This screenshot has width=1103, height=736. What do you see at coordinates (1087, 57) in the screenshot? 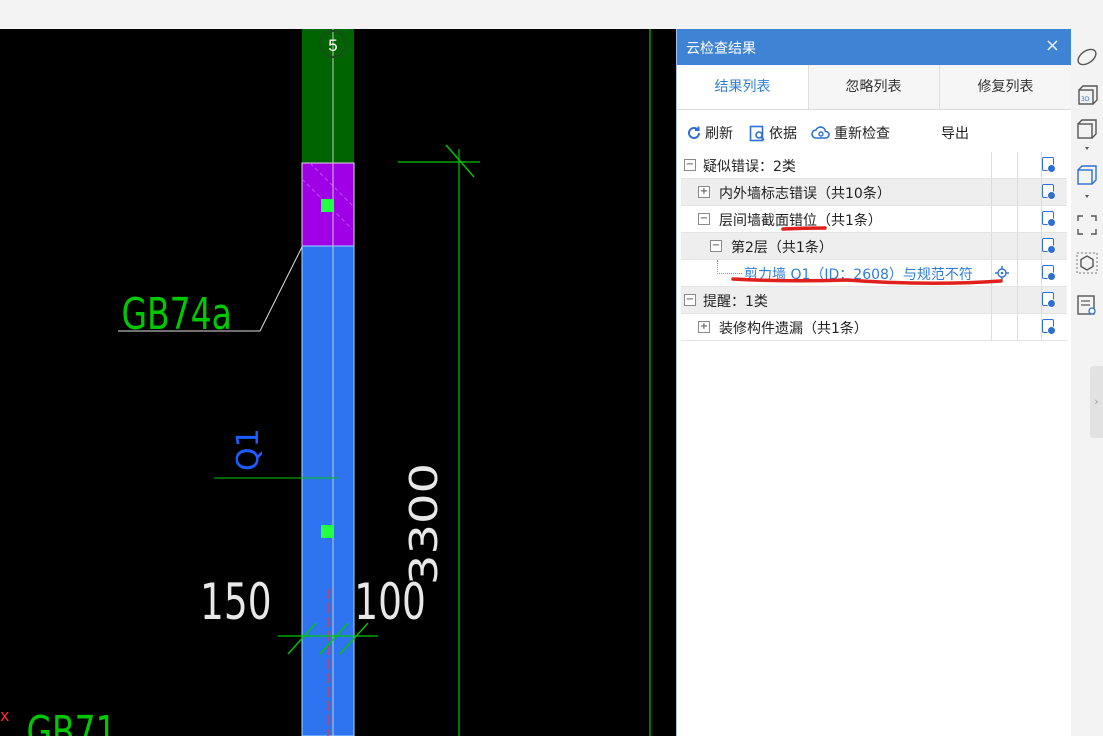
I see `orbit-icon` at bounding box center [1087, 57].